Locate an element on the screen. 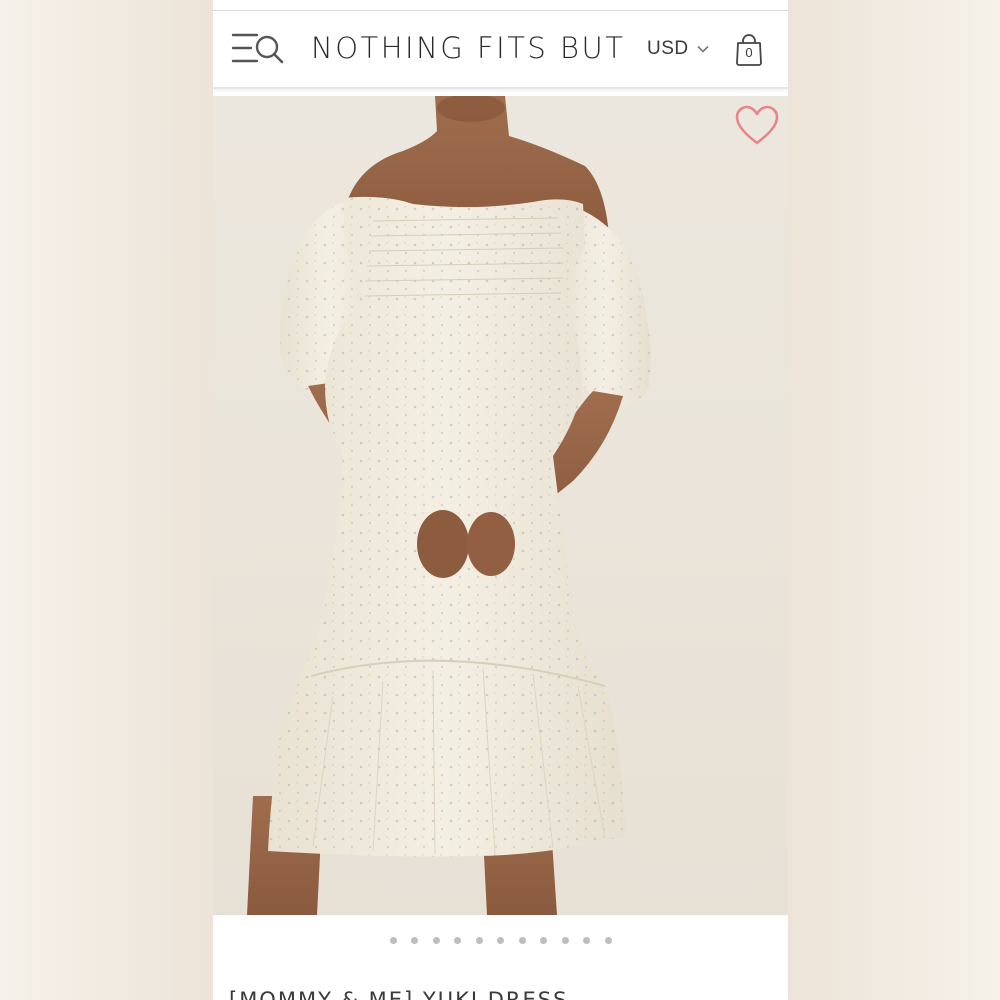 The image size is (1000, 1000). site-header: NOTHING FITS BUT USD 0 is located at coordinates (500, 50).